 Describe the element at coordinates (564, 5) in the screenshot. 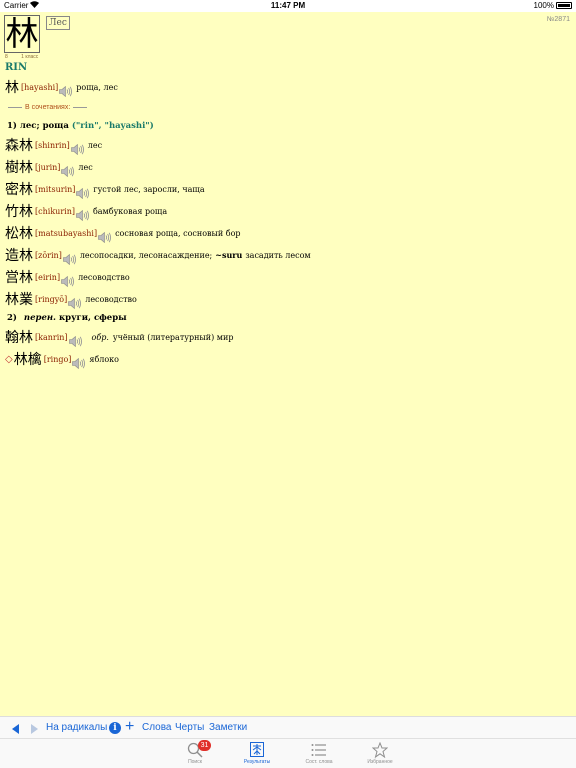

I see `battery-icon` at that location.